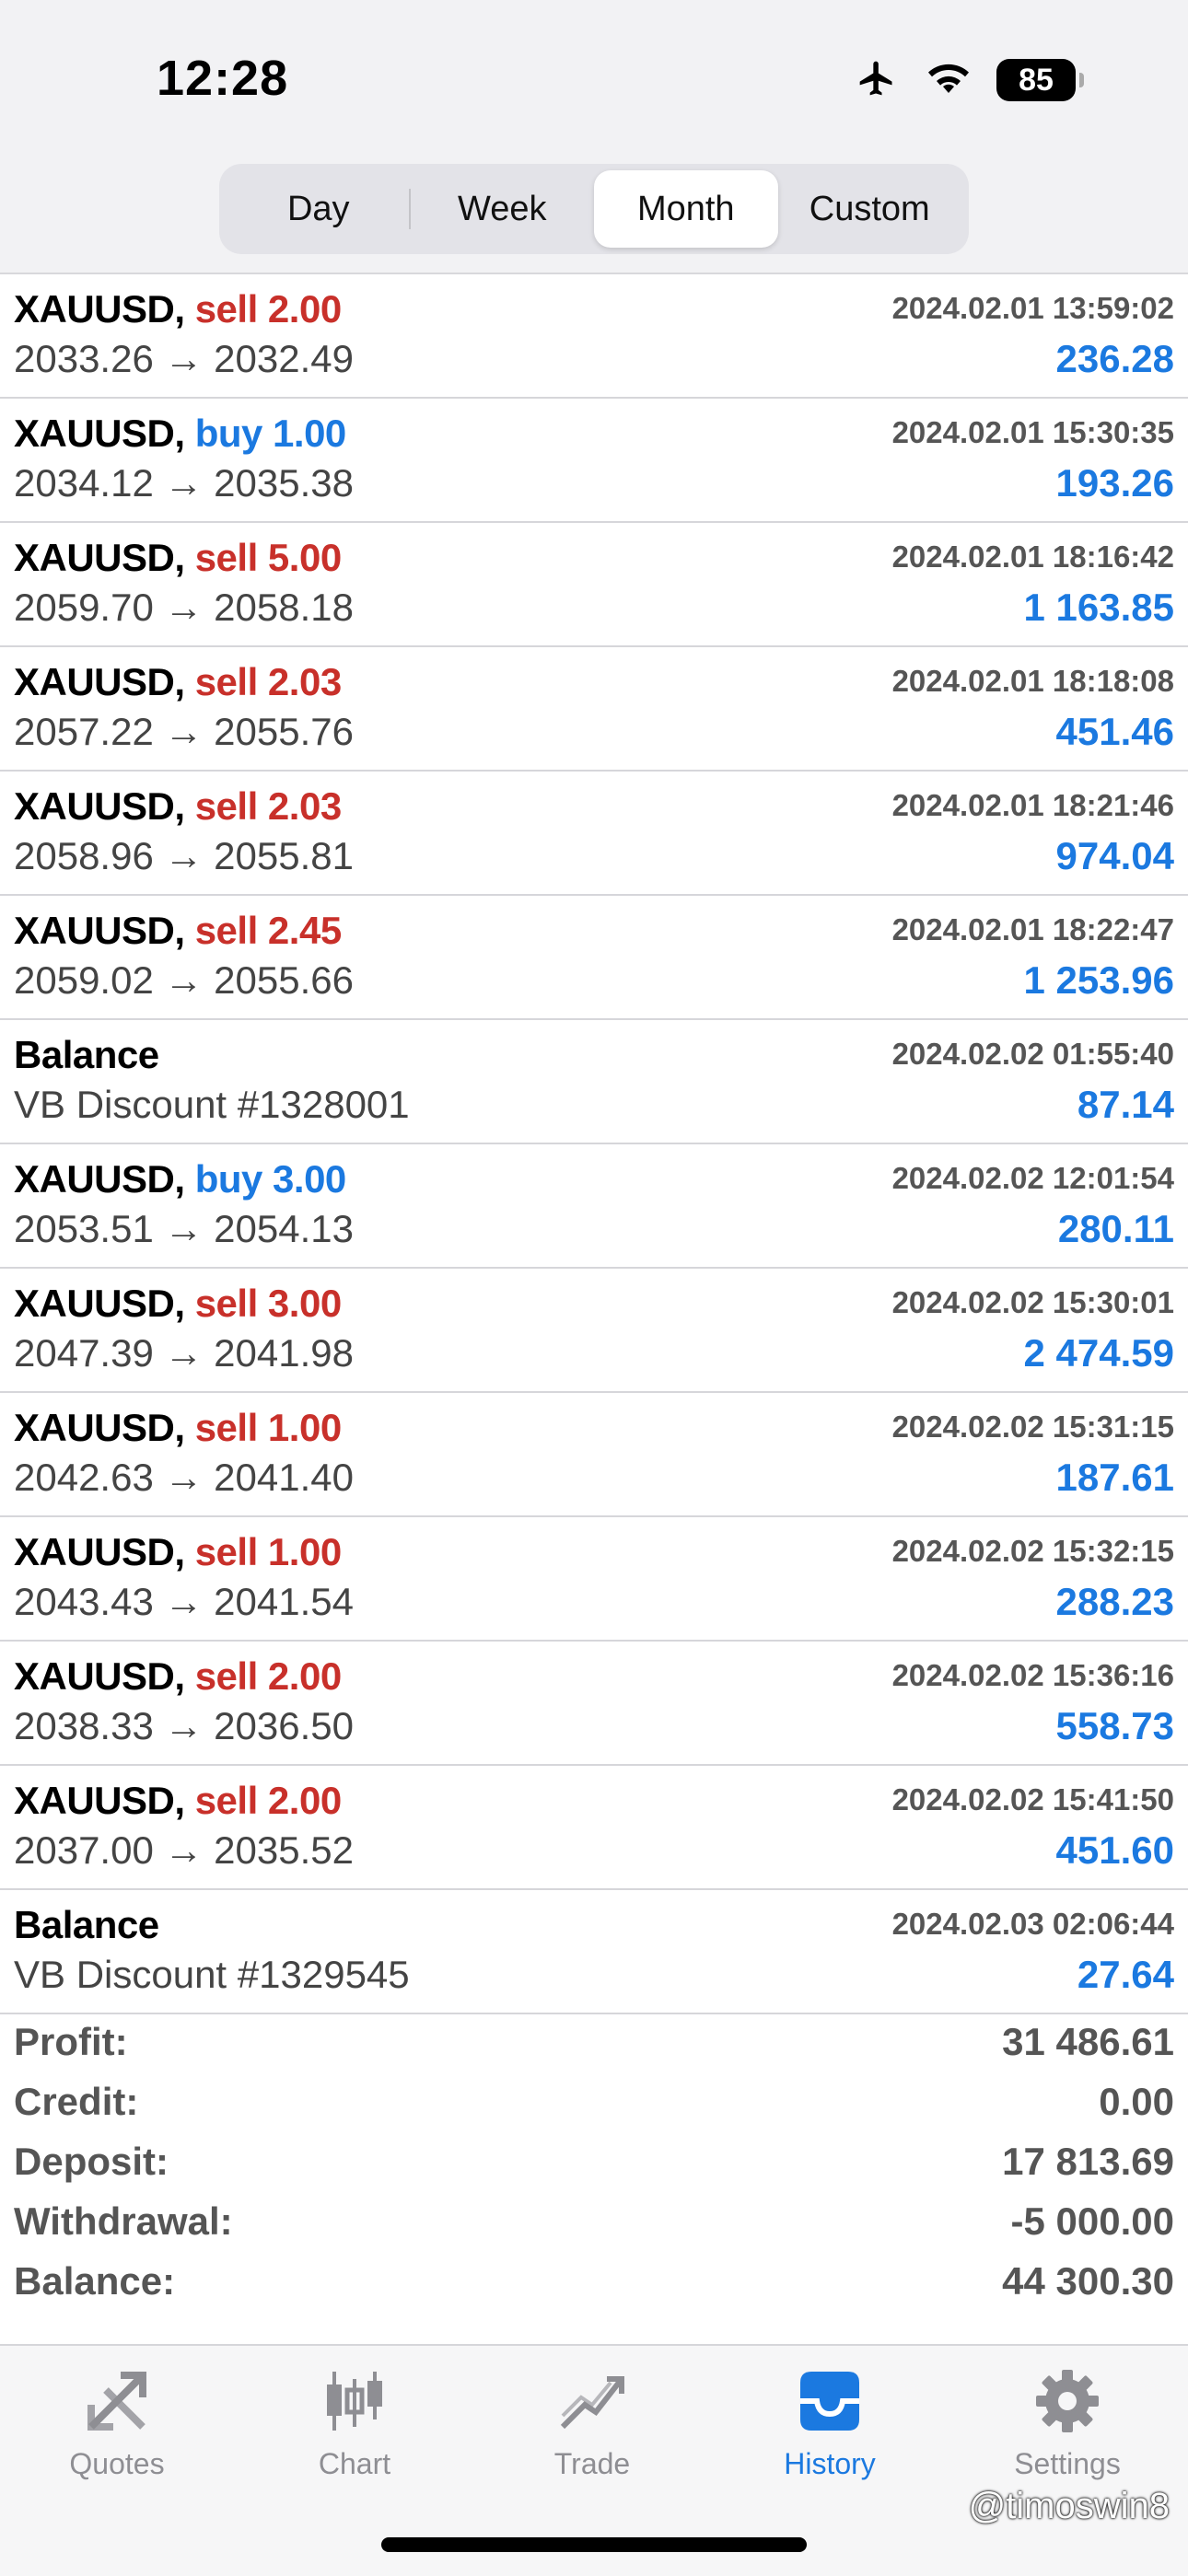 Image resolution: width=1188 pixels, height=2576 pixels. What do you see at coordinates (594, 2282) in the screenshot?
I see `summary-row: Balance: 44 300.30` at bounding box center [594, 2282].